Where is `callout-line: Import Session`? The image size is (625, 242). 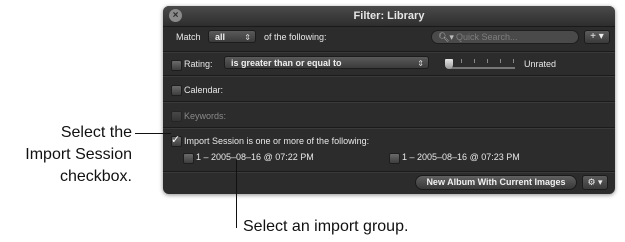 callout-line: Import Session is located at coordinates (78, 154).